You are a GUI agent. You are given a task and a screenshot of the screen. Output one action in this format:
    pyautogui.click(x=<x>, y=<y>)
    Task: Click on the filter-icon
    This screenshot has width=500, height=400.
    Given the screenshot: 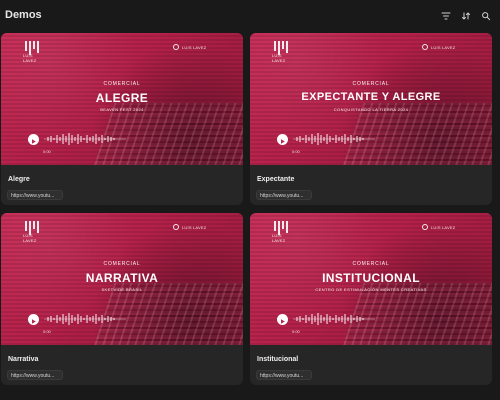 What is the action you would take?
    pyautogui.click(x=446, y=16)
    